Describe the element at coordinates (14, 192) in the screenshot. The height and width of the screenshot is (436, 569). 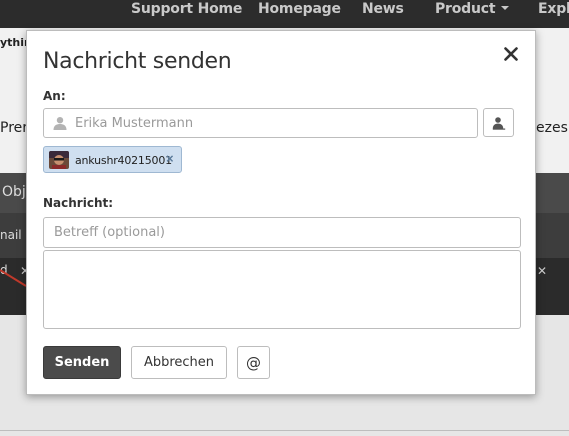
I see `background-text: Obj` at that location.